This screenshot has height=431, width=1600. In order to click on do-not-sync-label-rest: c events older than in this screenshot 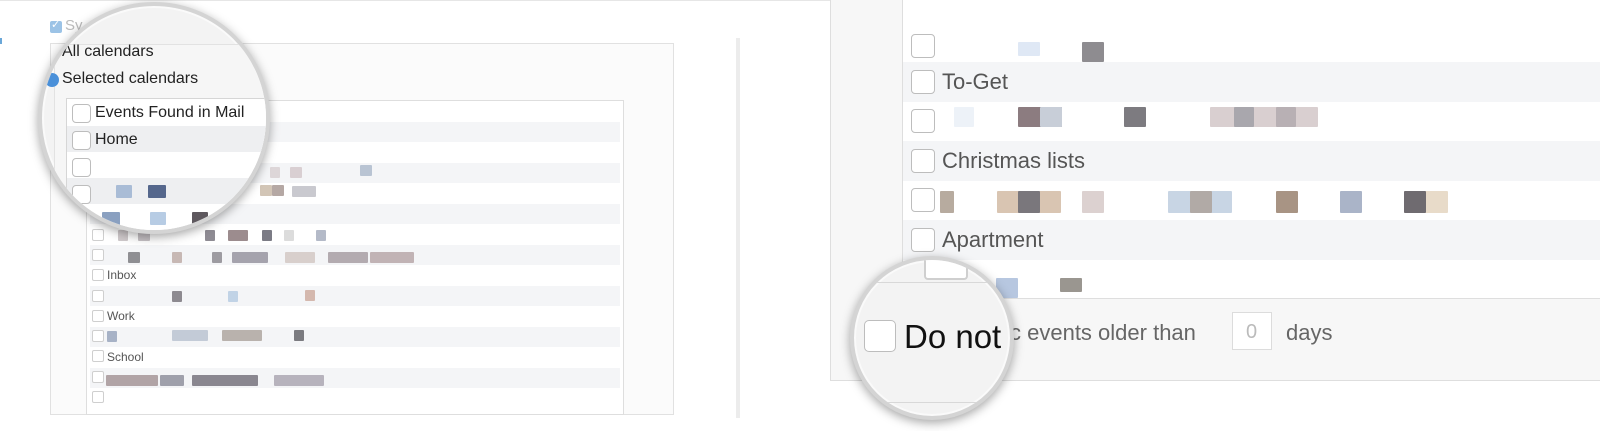, I will do `click(1103, 332)`.